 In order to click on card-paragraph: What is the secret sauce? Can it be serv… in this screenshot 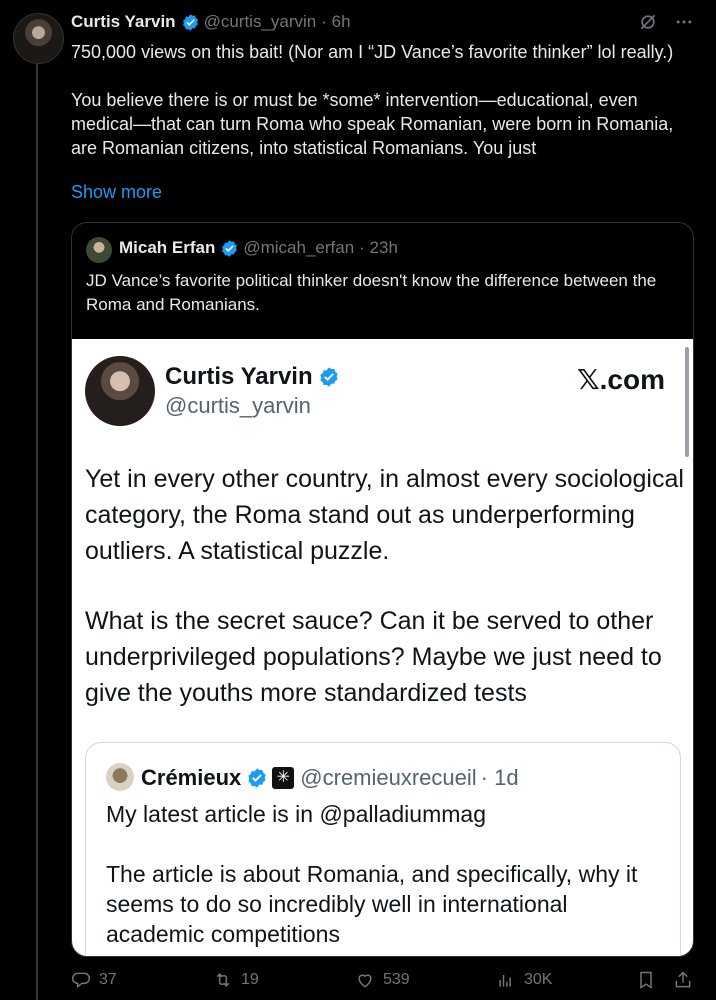, I will do `click(373, 657)`.